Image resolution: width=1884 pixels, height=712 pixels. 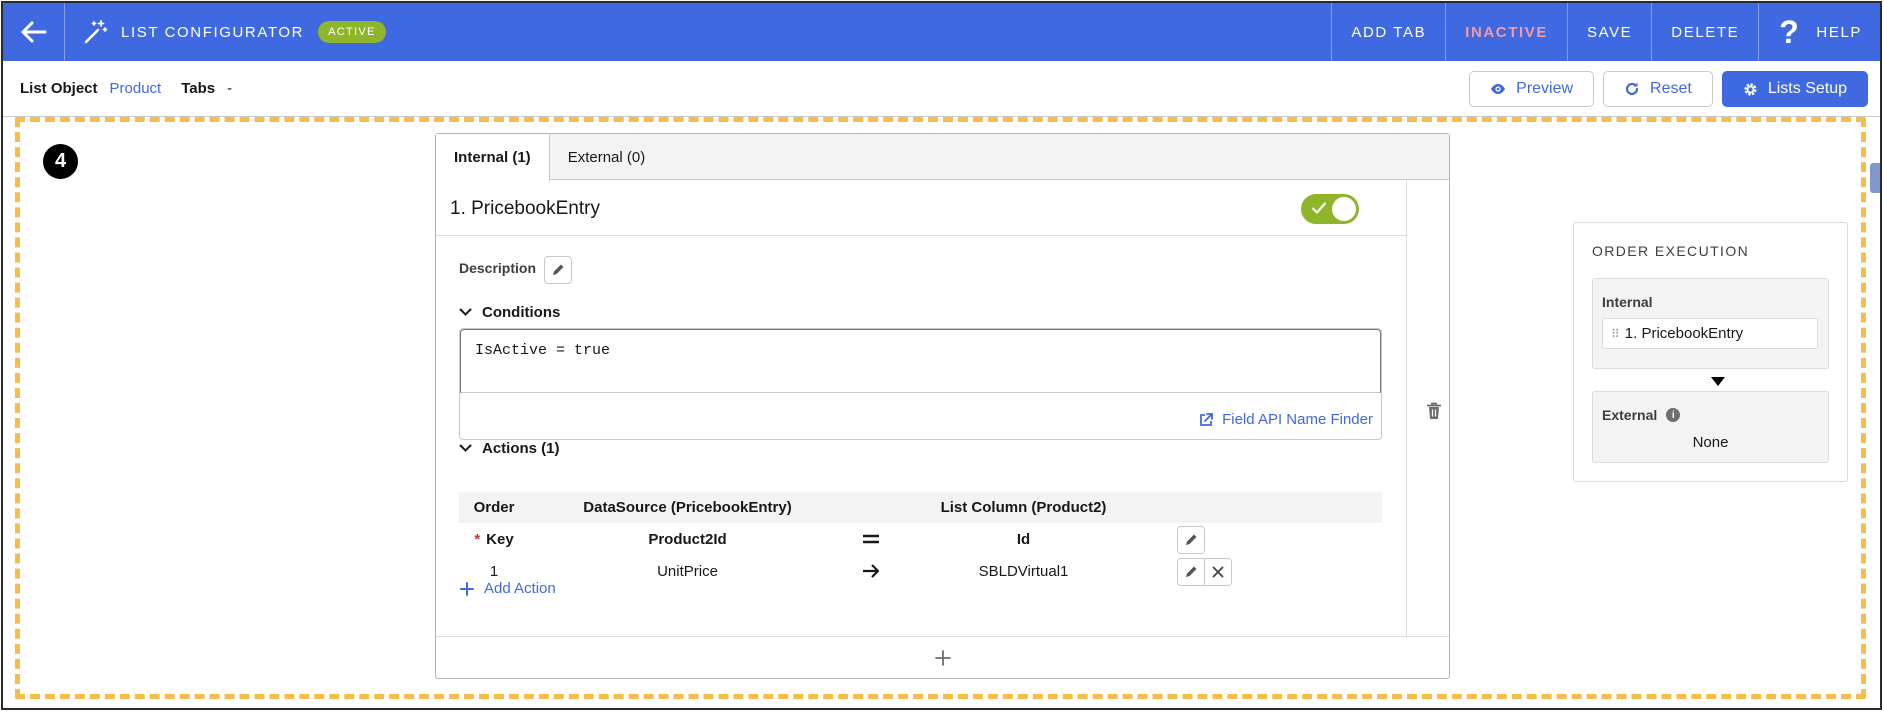 What do you see at coordinates (942, 157) in the screenshot?
I see `tab-bar: Internal (1) External (0)` at bounding box center [942, 157].